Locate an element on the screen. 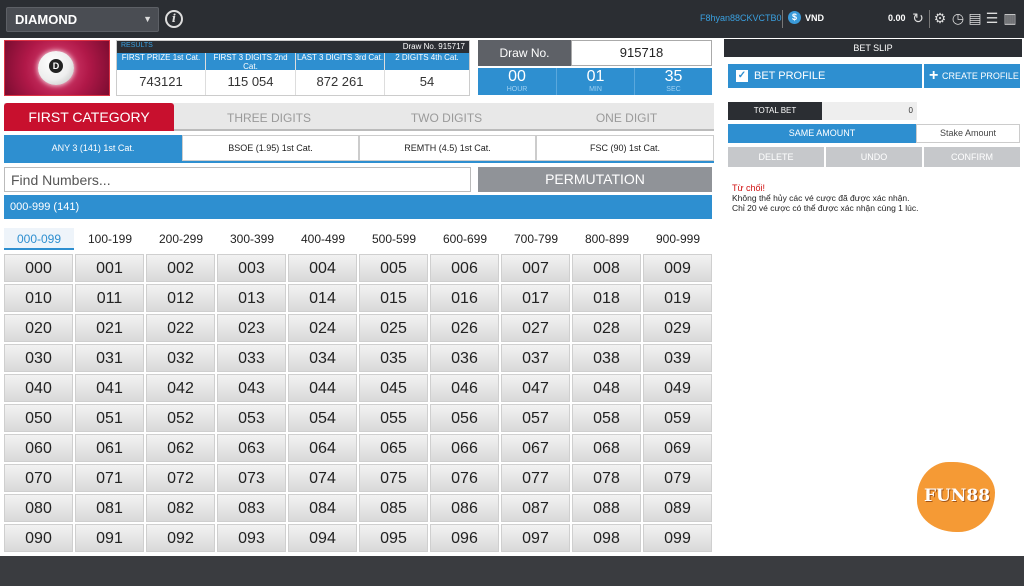 The image size is (1024, 586). number-cell: 035 is located at coordinates (393, 358).